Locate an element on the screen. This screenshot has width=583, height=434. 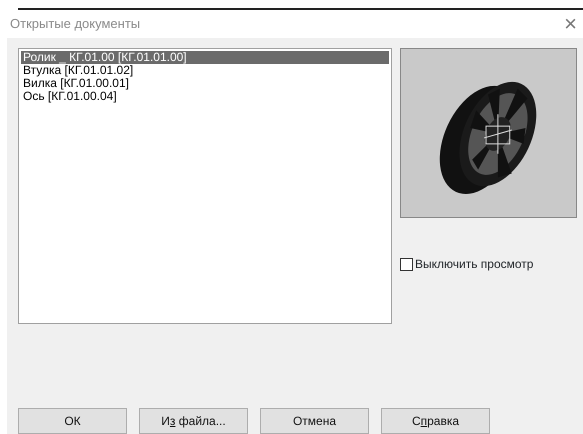
document-item: Ось [КГ.01.00.04] is located at coordinates (205, 96).